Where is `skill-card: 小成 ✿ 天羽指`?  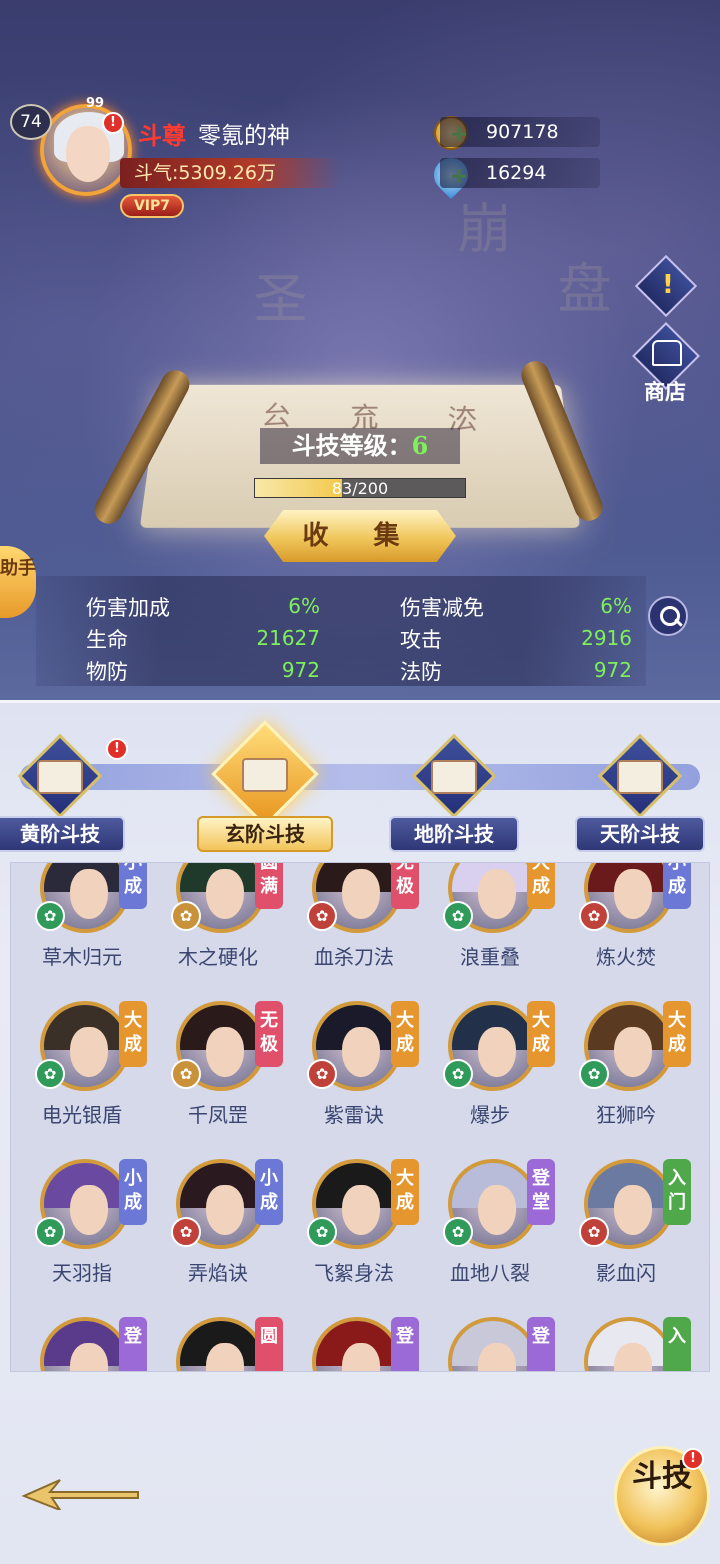 skill-card: 小成 ✿ 天羽指 is located at coordinates (82, 1238).